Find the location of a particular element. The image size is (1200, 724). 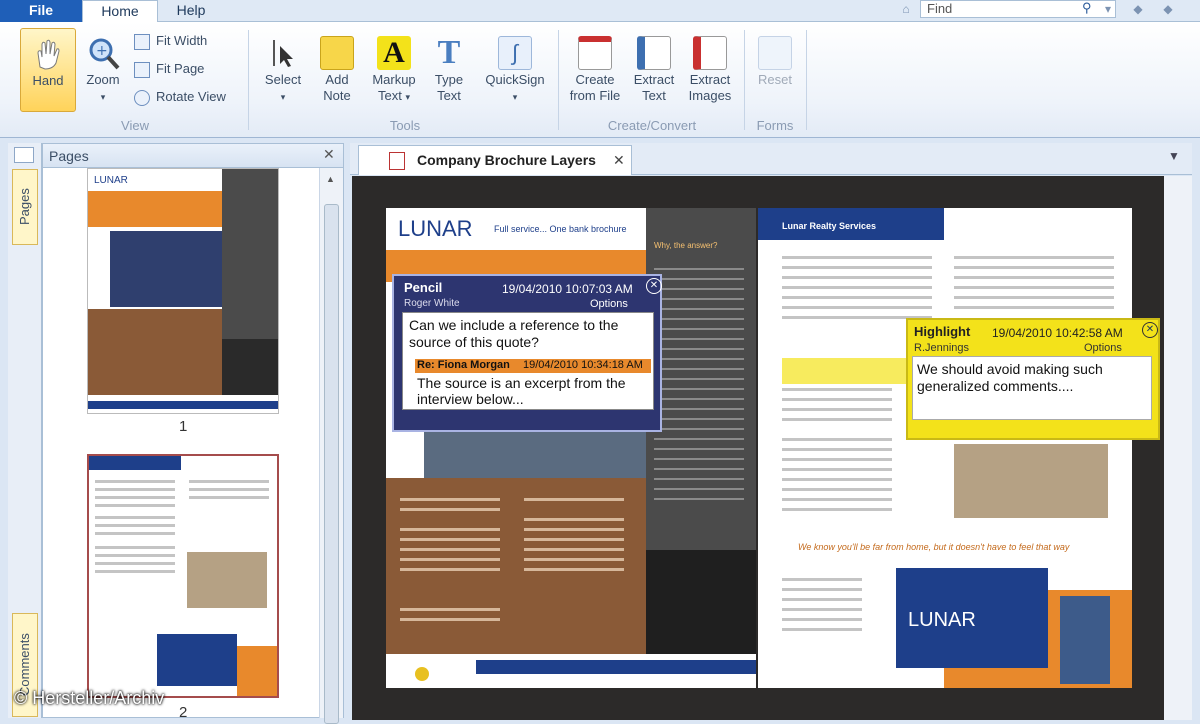

group-forms-label: Forms is located at coordinates (775, 125).